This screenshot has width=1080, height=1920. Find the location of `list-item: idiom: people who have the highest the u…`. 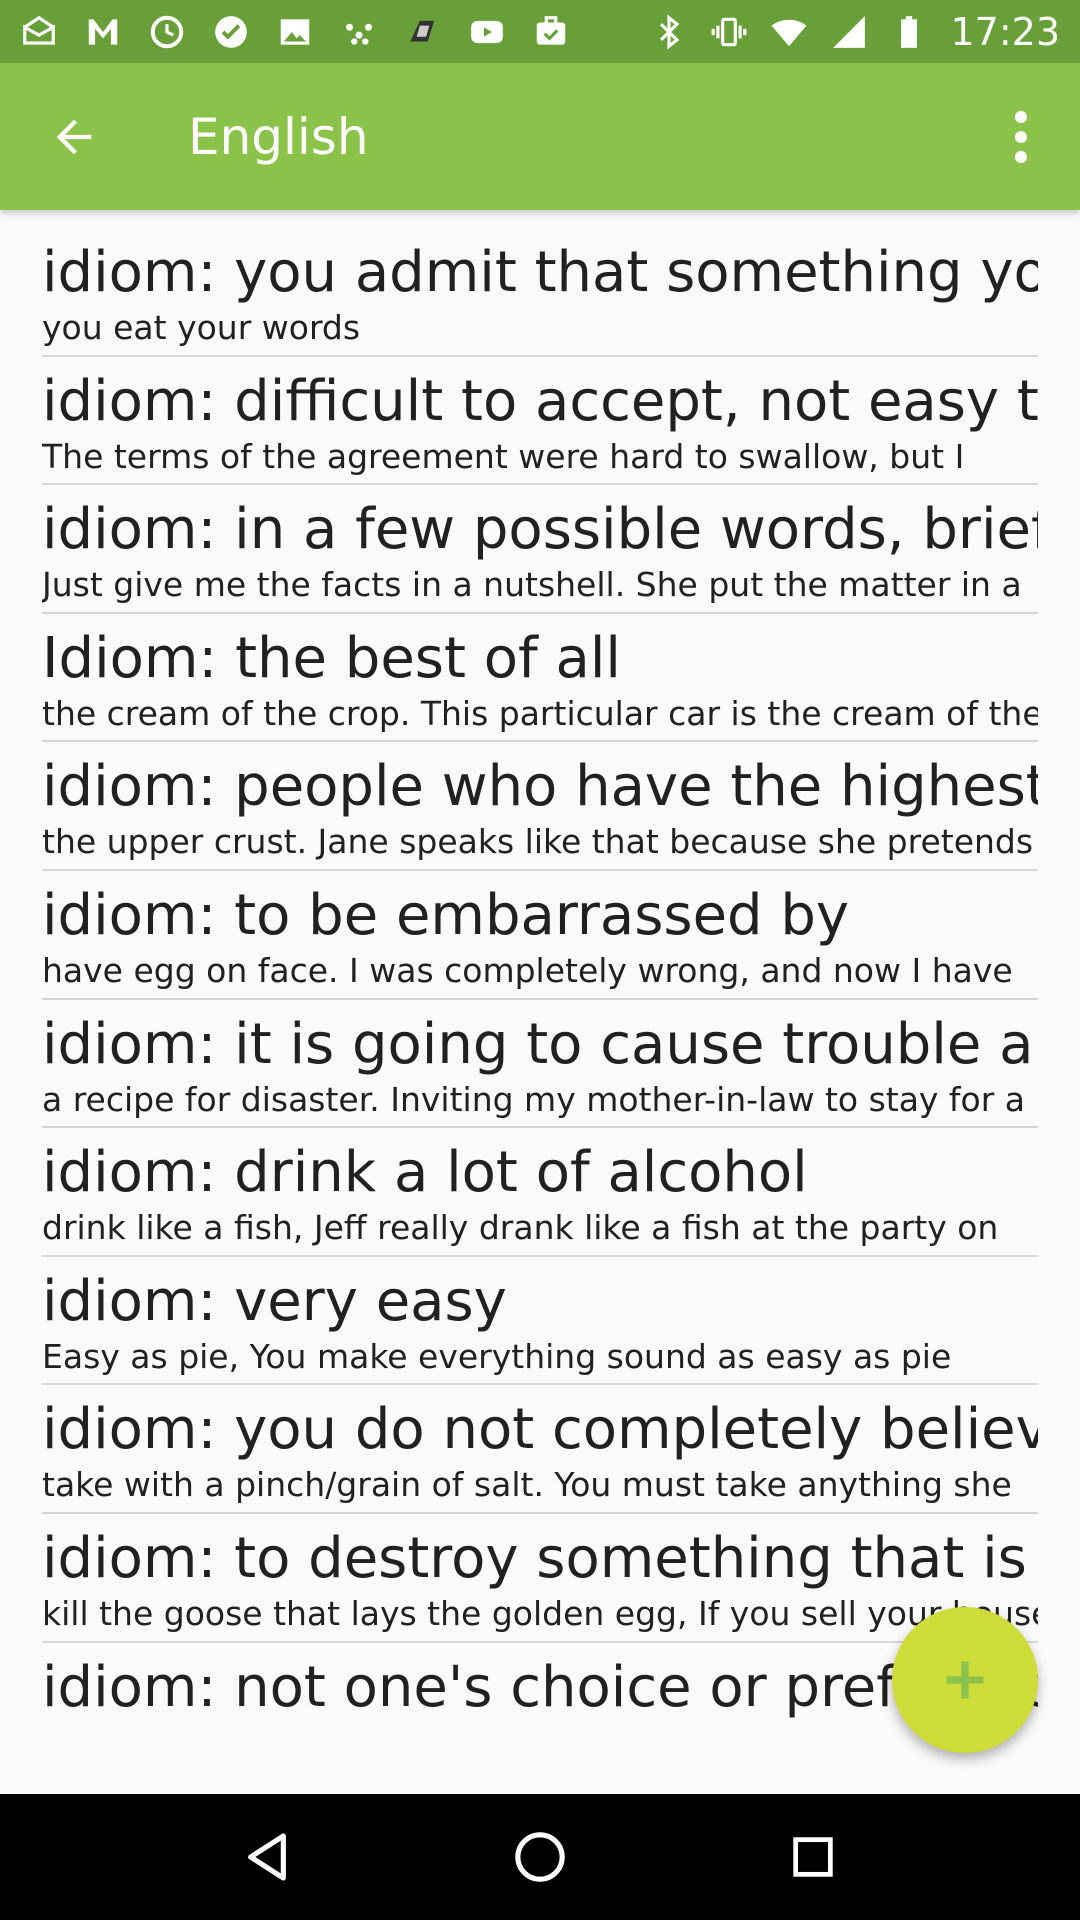

list-item: idiom: people who have the highest the u… is located at coordinates (540, 806).